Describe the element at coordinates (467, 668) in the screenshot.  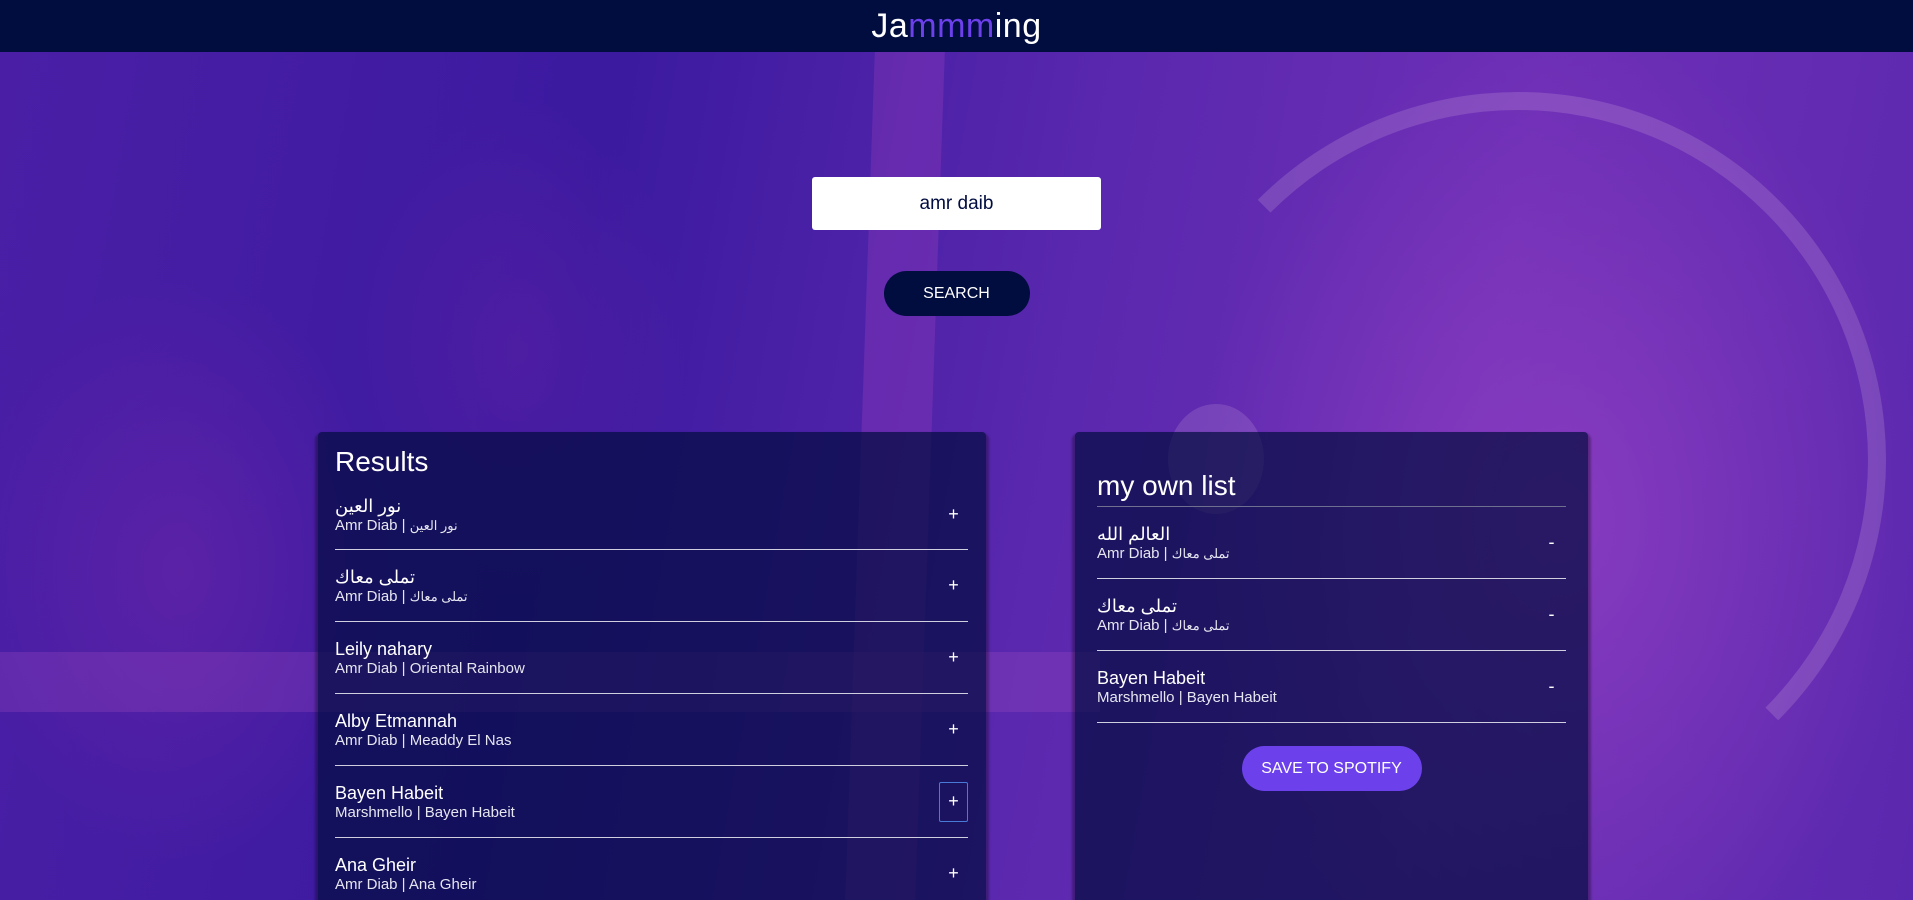
I see `track-album: Oriental Rainbow` at that location.